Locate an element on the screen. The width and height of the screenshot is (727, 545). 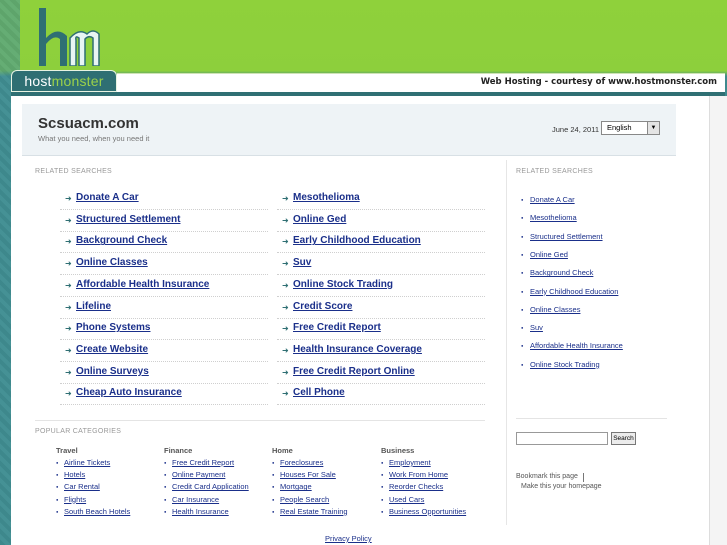
related-search-item: ➜ Free Credit Report is located at coordinates (381, 329).